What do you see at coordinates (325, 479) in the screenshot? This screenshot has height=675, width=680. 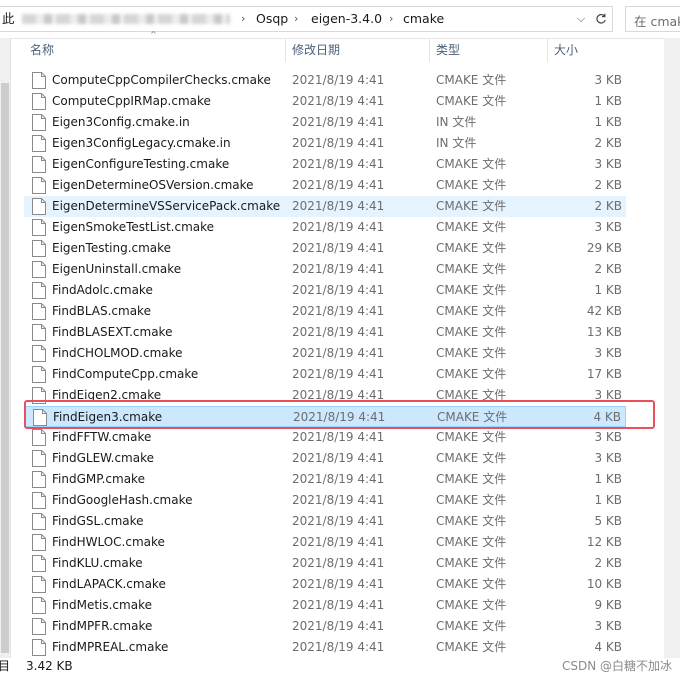 I see `file-row: FindGMP.cmake 2021/8/19 4:41 CMAKE 文件 1 KB` at bounding box center [325, 479].